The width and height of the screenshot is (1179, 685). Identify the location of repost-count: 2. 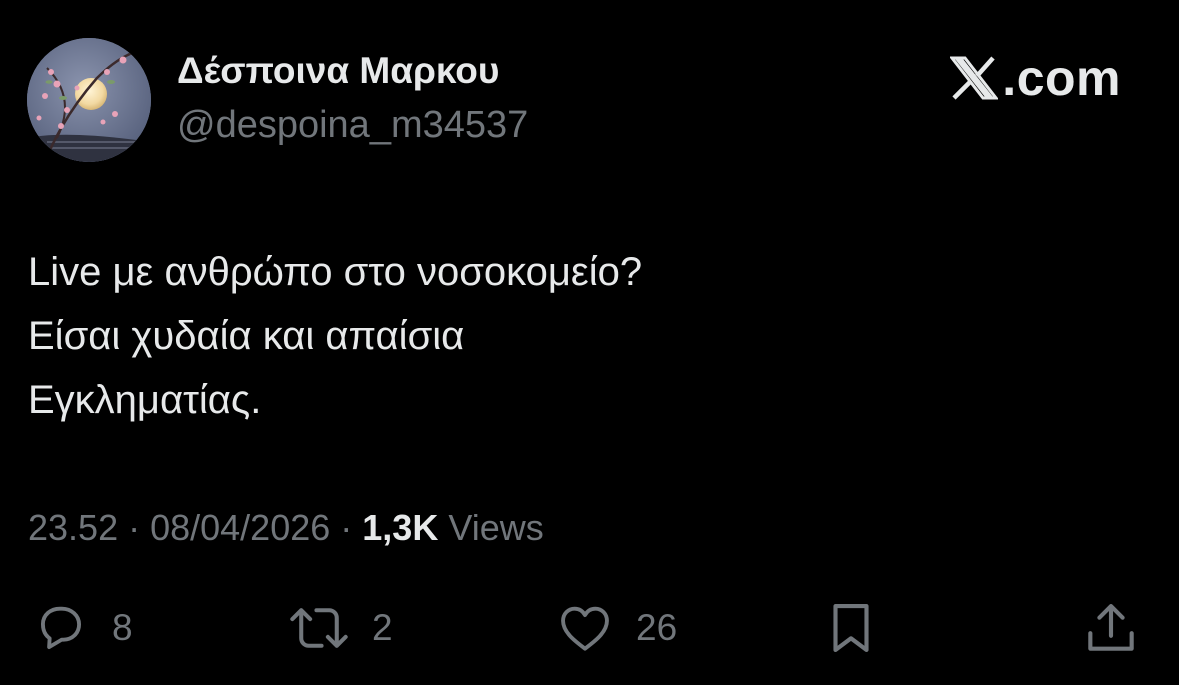
(382, 627).